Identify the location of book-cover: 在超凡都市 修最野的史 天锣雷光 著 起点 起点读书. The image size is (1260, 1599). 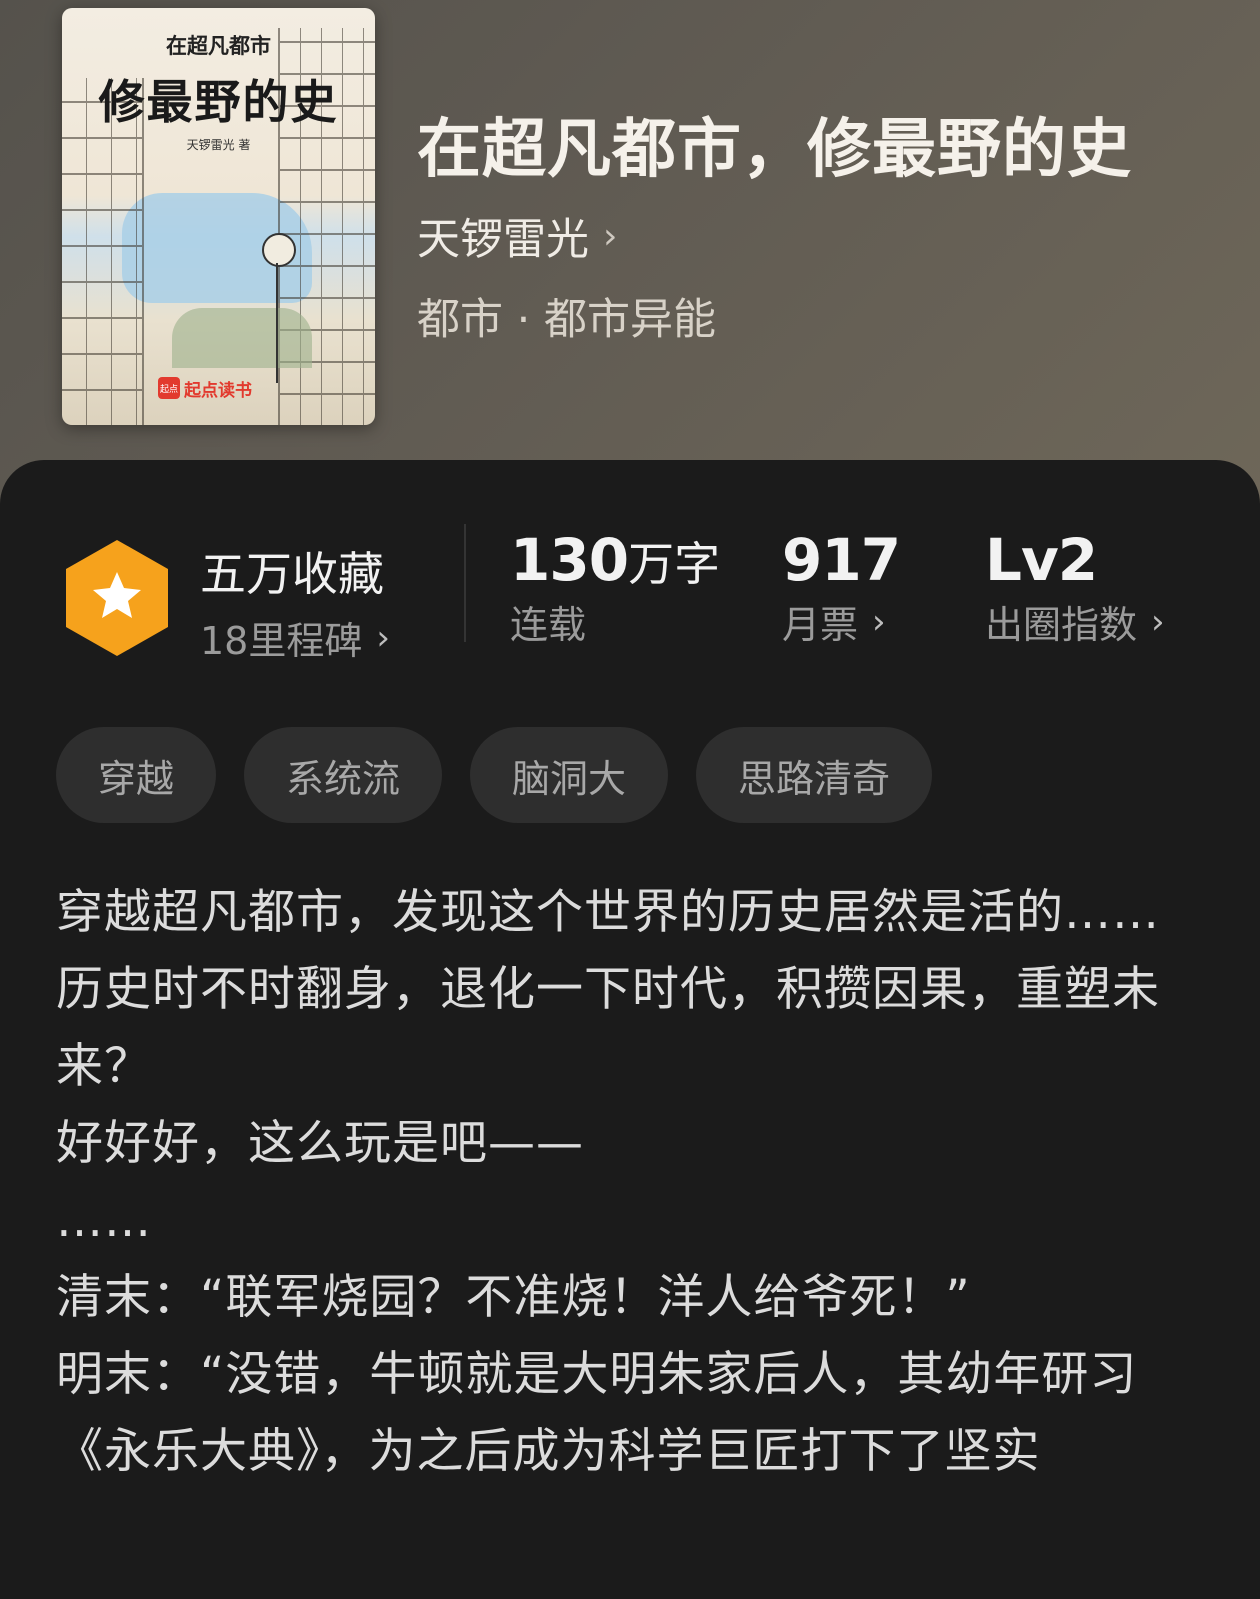
(218, 216).